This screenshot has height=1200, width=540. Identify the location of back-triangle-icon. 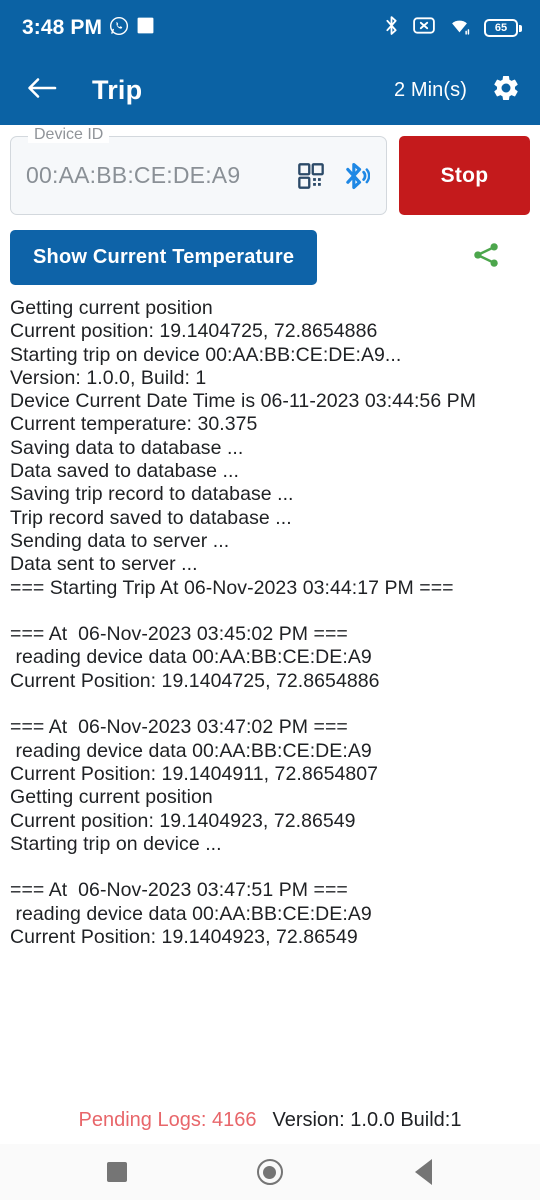
(423, 1172).